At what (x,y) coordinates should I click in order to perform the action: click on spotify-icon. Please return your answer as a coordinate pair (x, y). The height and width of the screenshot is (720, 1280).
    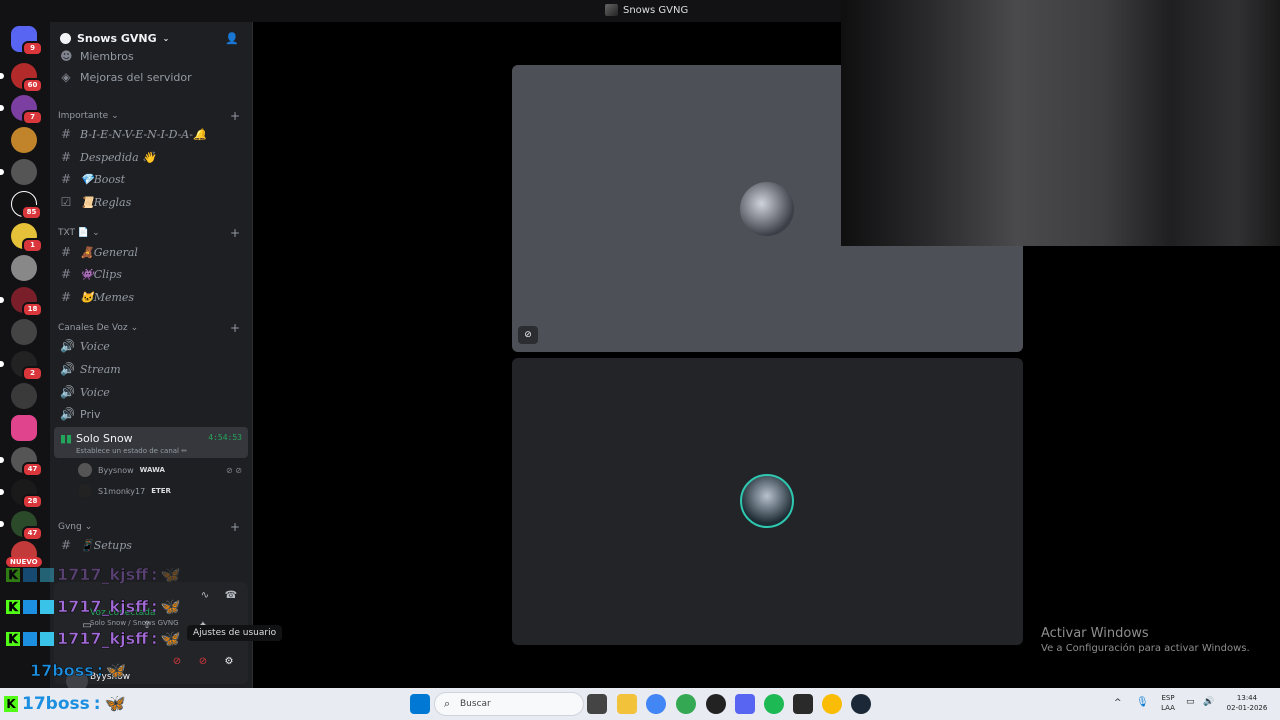
    Looking at the image, I should click on (774, 704).